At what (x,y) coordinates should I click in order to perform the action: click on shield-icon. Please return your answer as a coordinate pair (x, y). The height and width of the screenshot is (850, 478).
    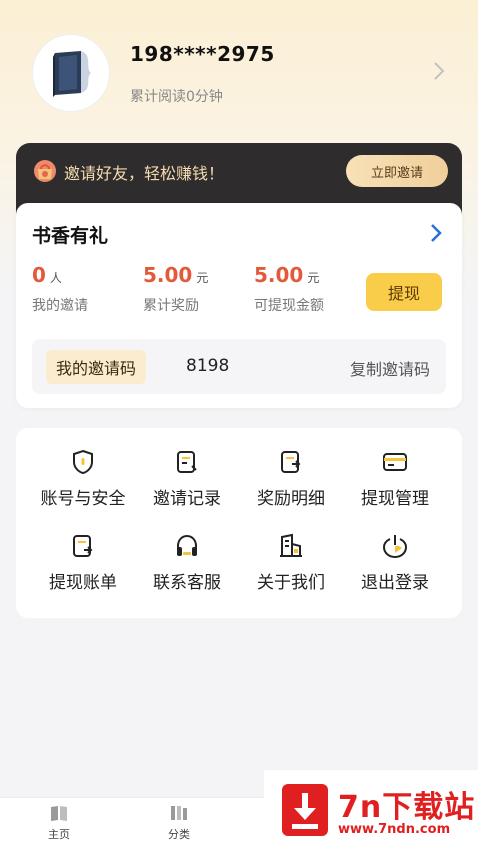
    Looking at the image, I should click on (83, 462).